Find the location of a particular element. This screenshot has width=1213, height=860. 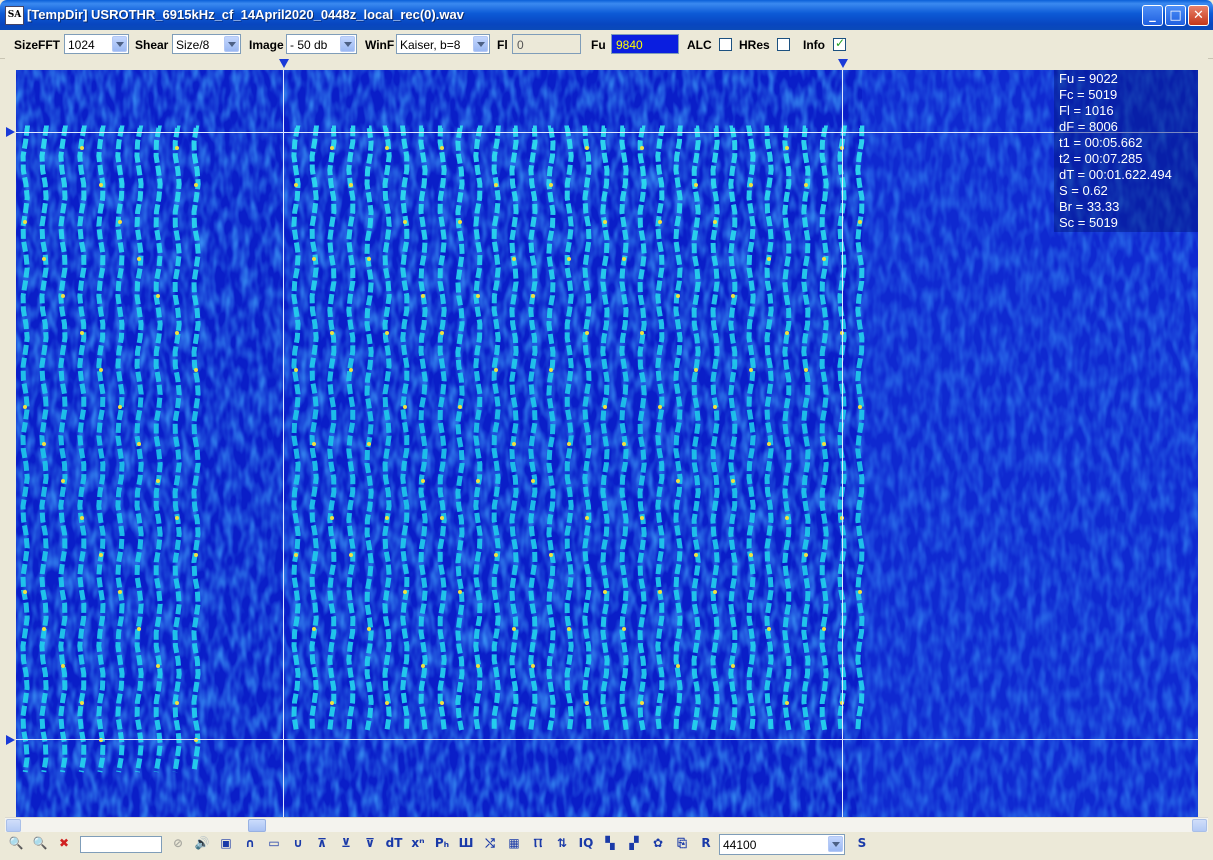

fl-label: Fl is located at coordinates (502, 45).